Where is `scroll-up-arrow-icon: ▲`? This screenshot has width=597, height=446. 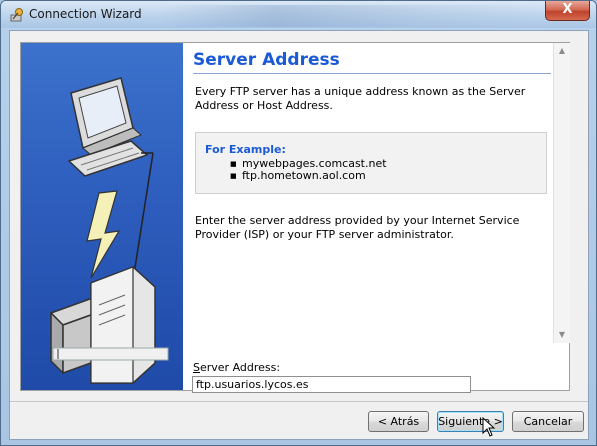
scroll-up-arrow-icon: ▲ is located at coordinates (562, 51).